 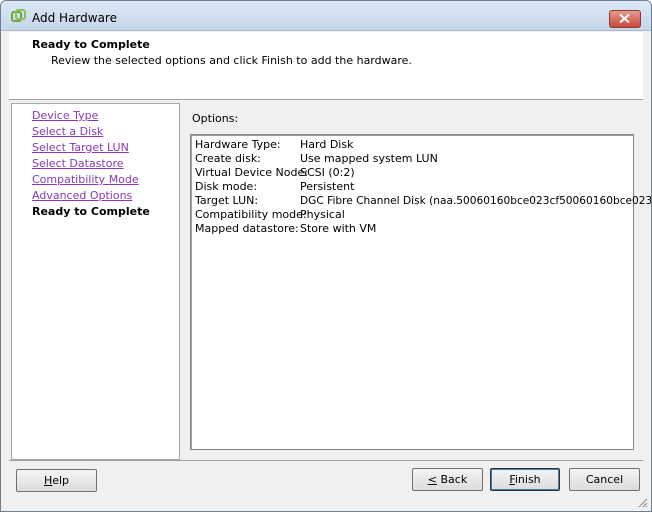 I want to click on step-advanced-options: Advanced Options, so click(x=91, y=196).